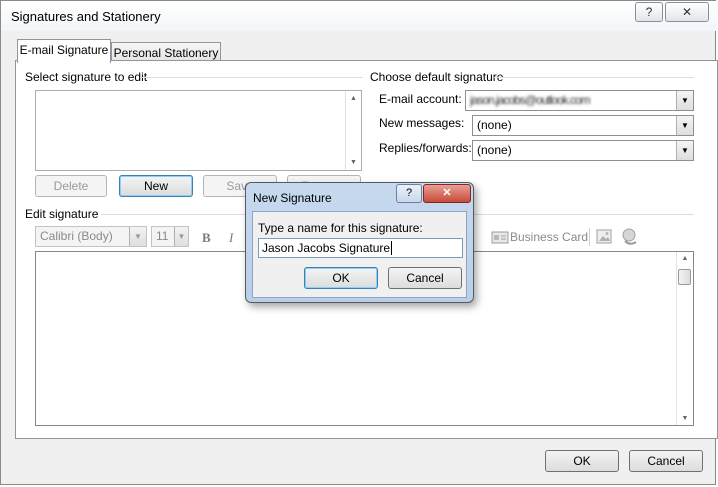 This screenshot has width=718, height=487. I want to click on close-button: ✕, so click(687, 12).